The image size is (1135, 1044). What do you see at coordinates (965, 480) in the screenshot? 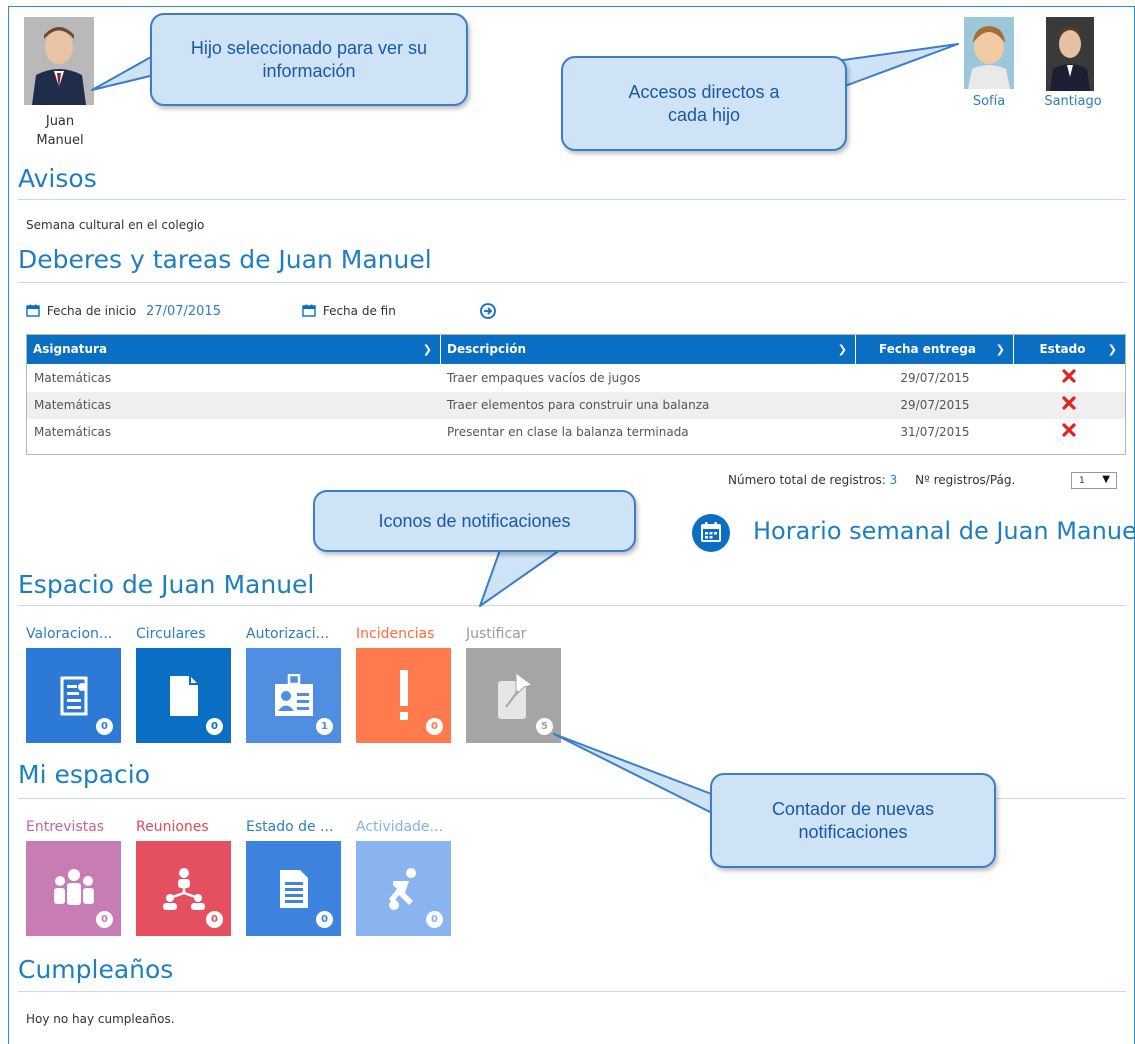
I see `per-page-label: Nº registros/Pág.` at bounding box center [965, 480].